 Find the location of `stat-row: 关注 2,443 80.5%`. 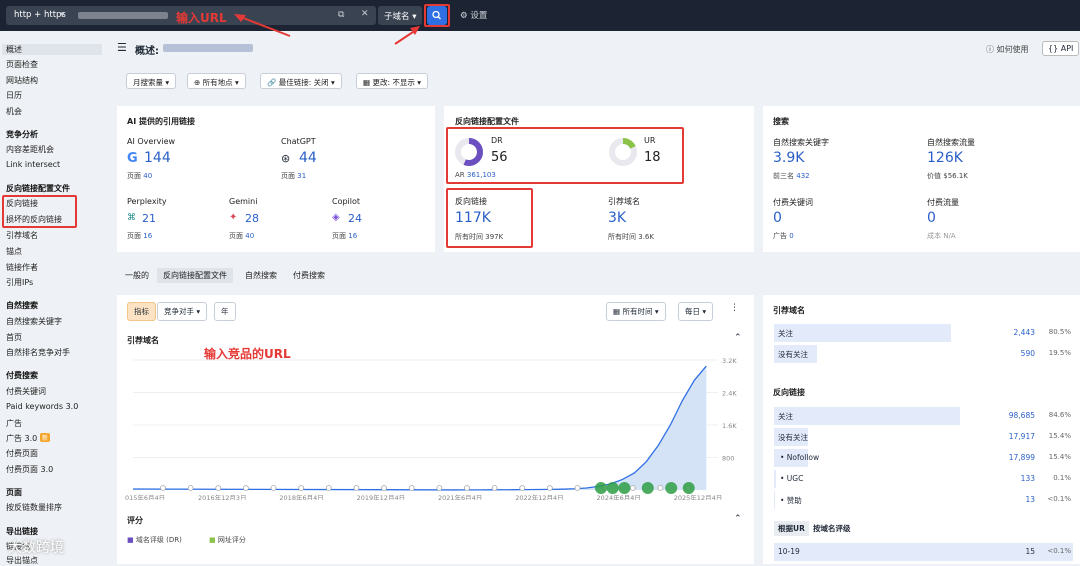

stat-row: 关注 2,443 80.5% is located at coordinates (923, 333).